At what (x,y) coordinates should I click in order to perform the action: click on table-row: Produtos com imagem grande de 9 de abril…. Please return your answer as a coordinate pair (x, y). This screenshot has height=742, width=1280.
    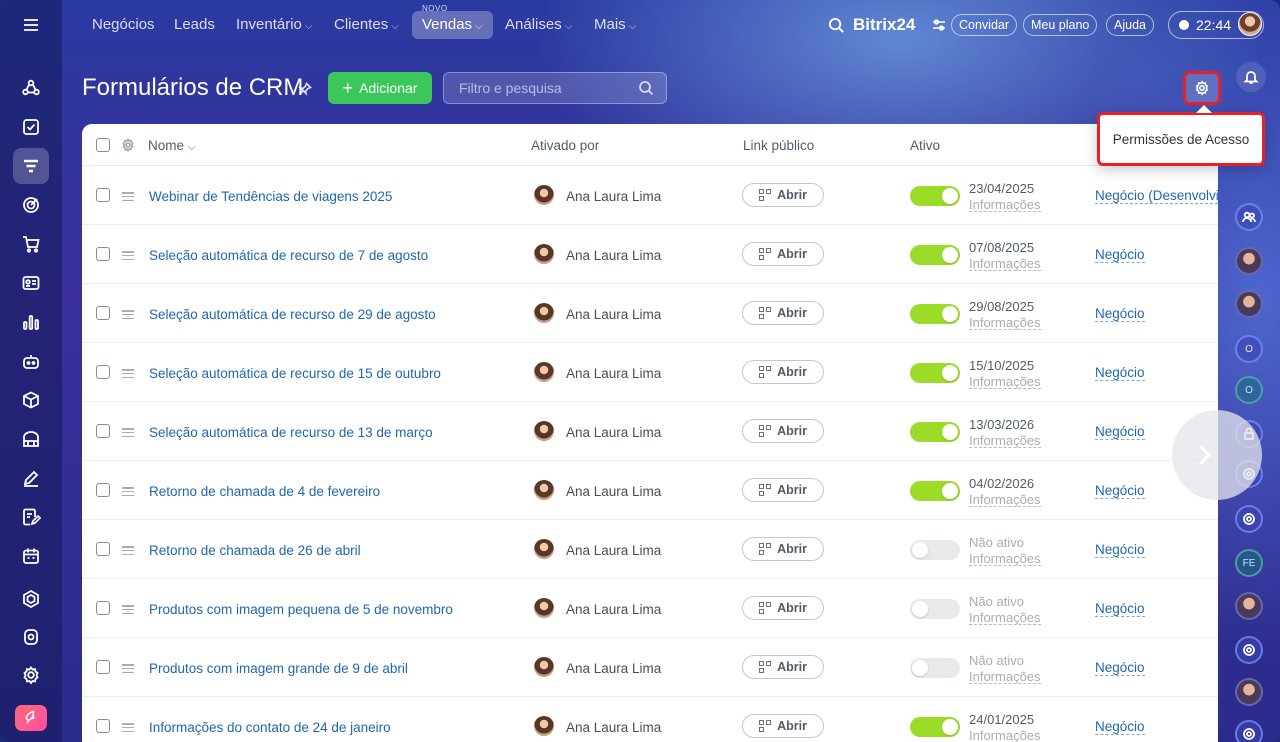
    Looking at the image, I should click on (650, 667).